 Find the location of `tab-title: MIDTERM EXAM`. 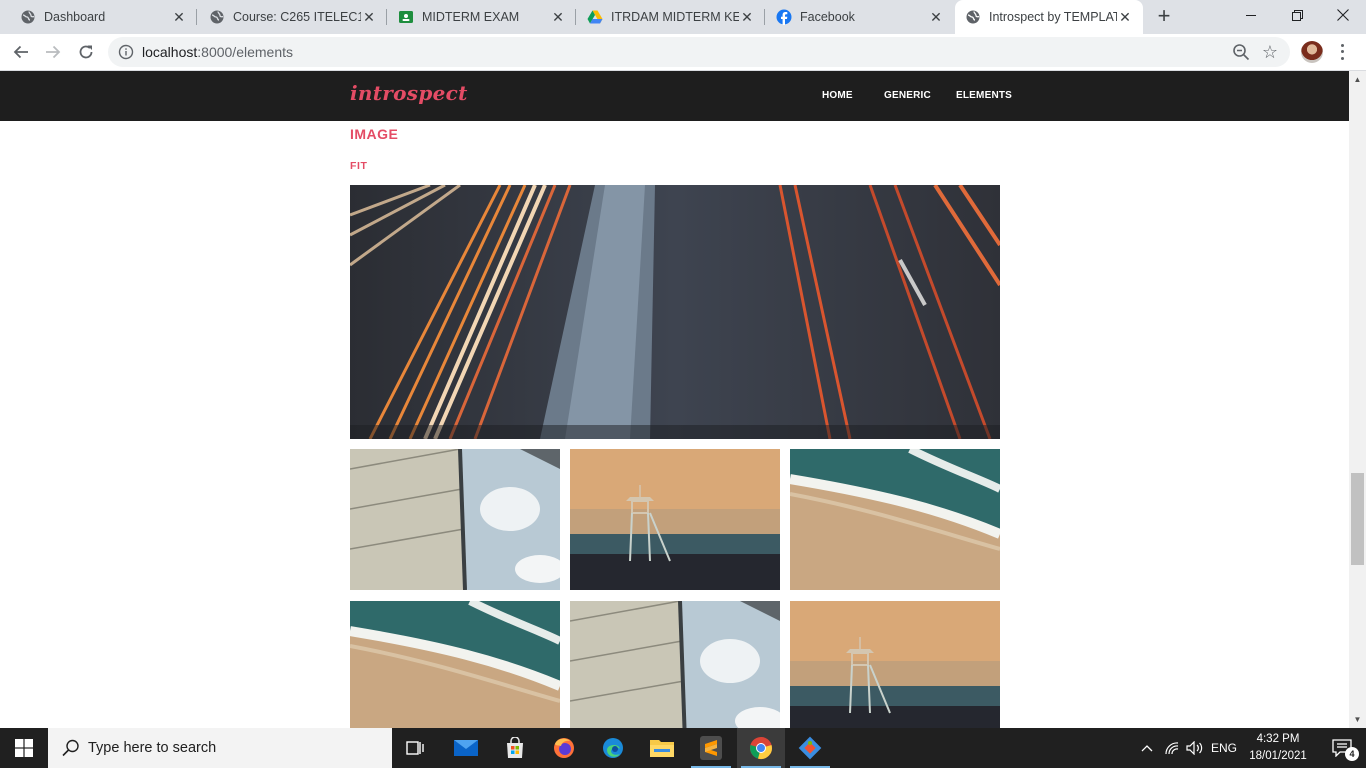

tab-title: MIDTERM EXAM is located at coordinates (471, 17).